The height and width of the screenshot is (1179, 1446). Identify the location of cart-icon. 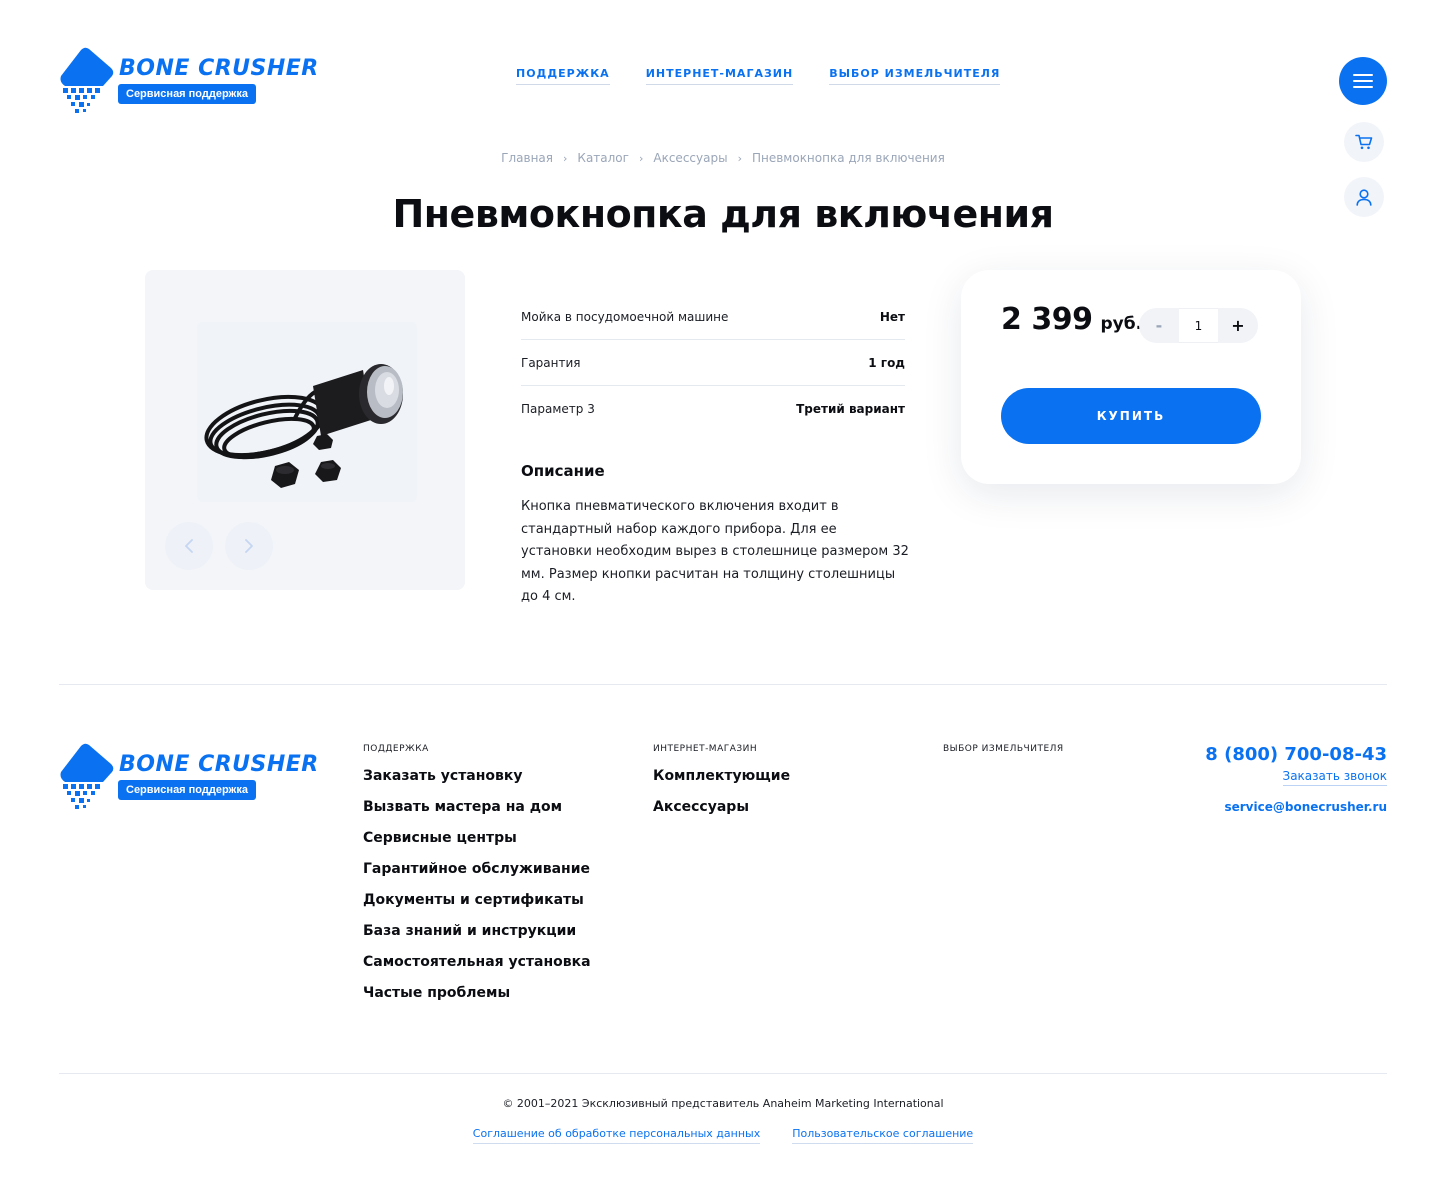
(1364, 142).